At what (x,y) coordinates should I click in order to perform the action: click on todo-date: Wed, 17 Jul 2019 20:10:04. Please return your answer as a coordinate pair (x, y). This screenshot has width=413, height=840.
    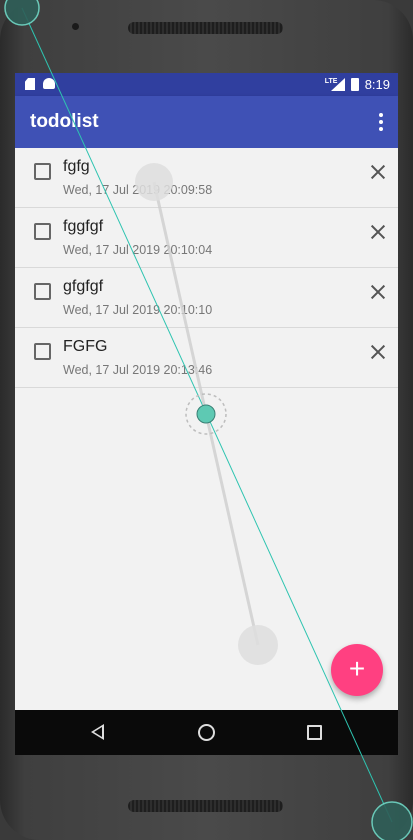
    Looking at the image, I should click on (138, 250).